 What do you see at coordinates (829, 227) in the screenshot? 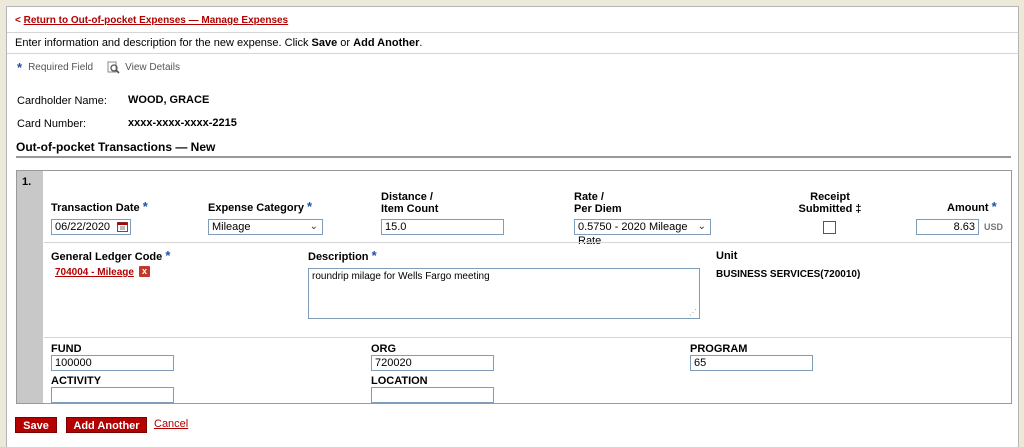
I see `receipt-submitted-checkbox` at bounding box center [829, 227].